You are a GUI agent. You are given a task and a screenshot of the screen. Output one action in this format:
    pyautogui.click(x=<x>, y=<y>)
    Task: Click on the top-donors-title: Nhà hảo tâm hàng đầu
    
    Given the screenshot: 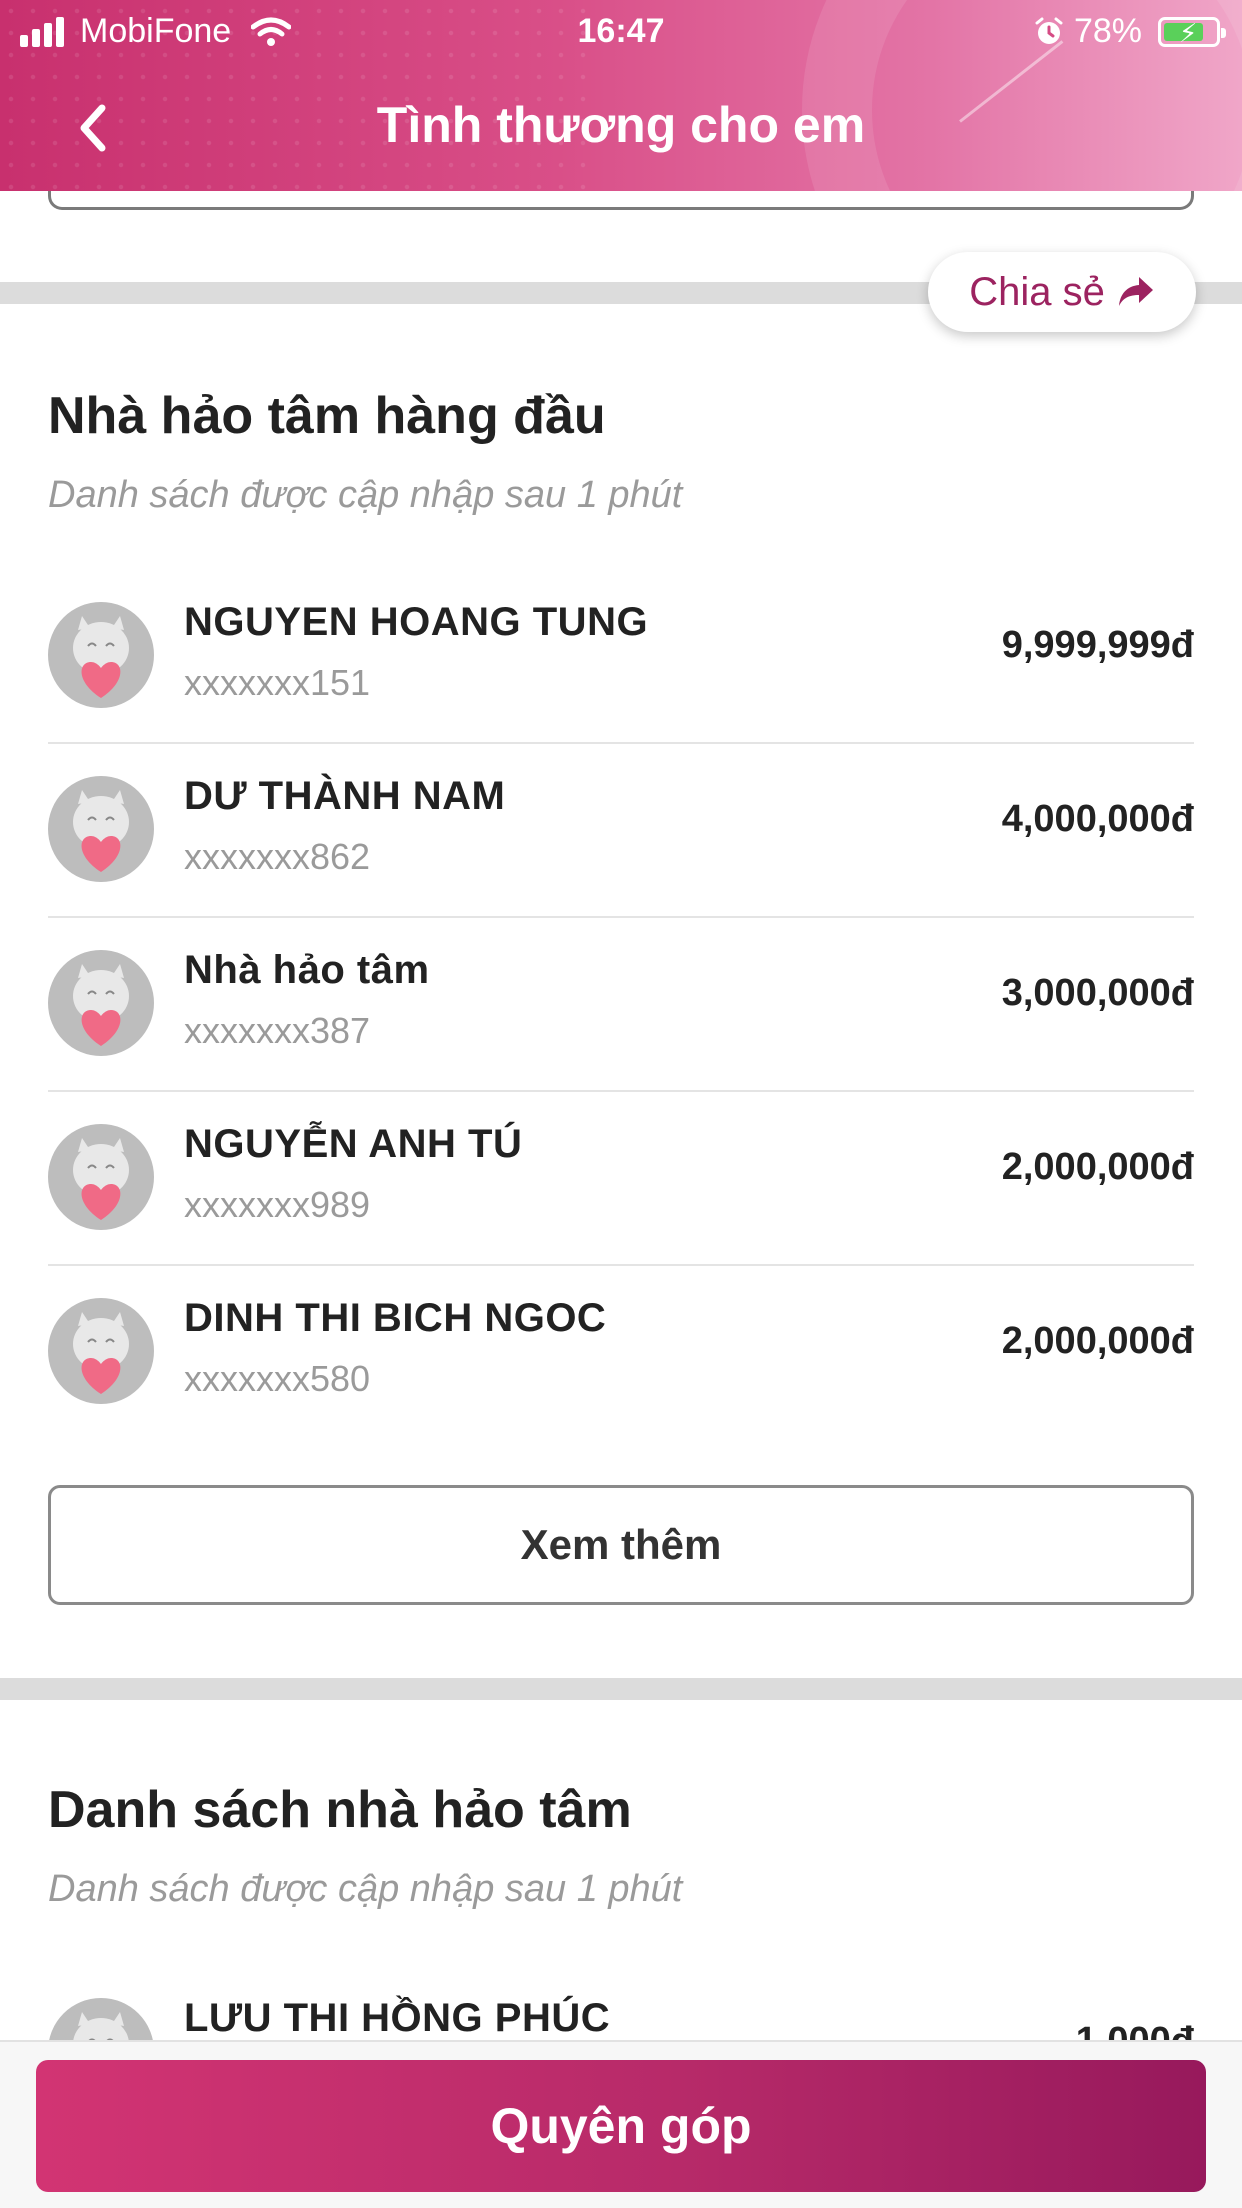 What is the action you would take?
    pyautogui.click(x=327, y=416)
    